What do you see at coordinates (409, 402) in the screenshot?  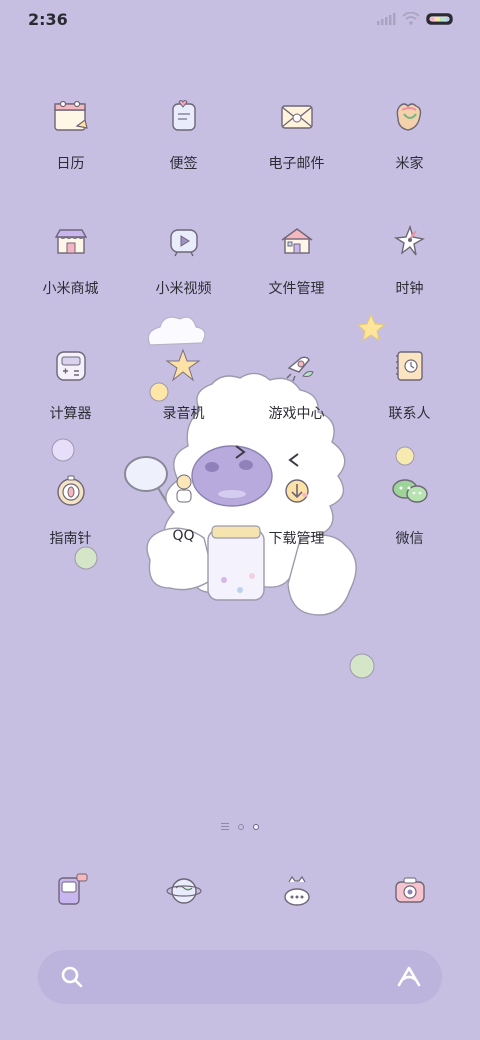 I see `app-contacts: 联系人` at bounding box center [409, 402].